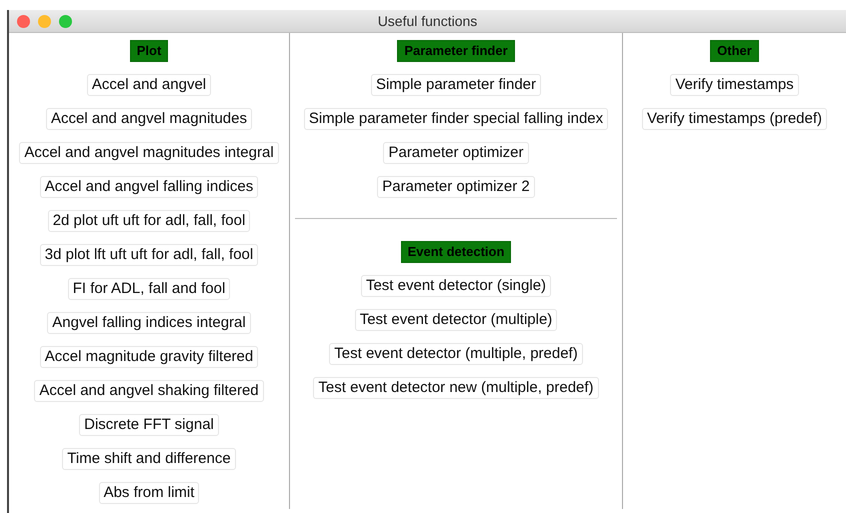 Image resolution: width=846 pixels, height=513 pixels. Describe the element at coordinates (149, 425) in the screenshot. I see `function-button: Discrete FFT signal` at that location.